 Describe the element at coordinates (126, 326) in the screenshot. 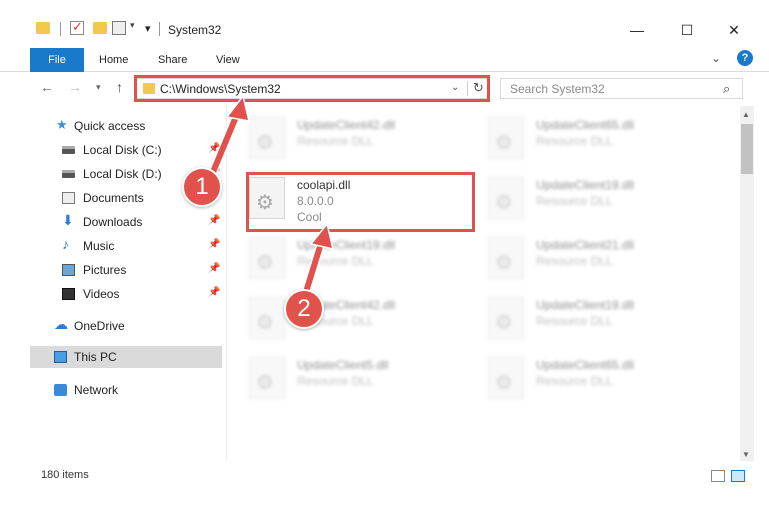

I see `sidebar-item-onedrive: ☁ OneDrive` at that location.